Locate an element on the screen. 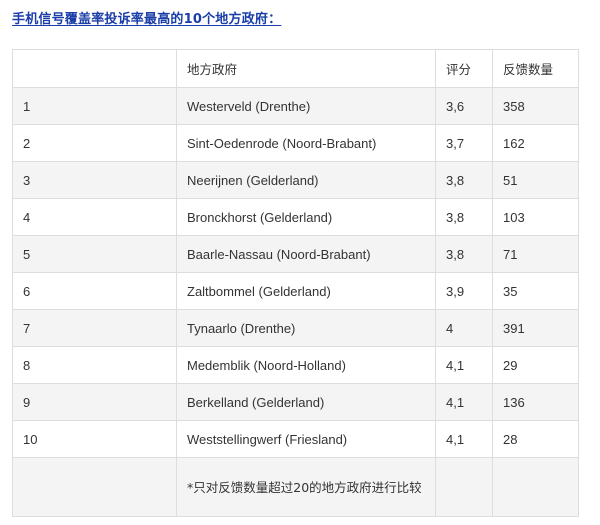  cell-rank: 1 is located at coordinates (94, 106).